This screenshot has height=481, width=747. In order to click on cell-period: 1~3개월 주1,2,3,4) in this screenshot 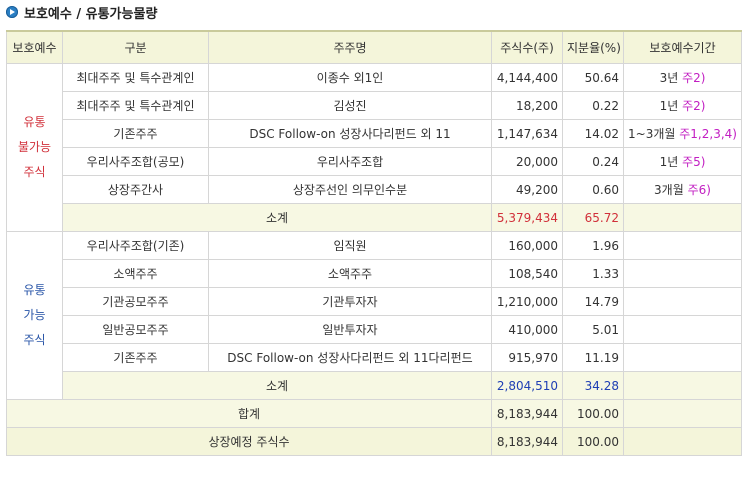, I will do `click(682, 133)`.